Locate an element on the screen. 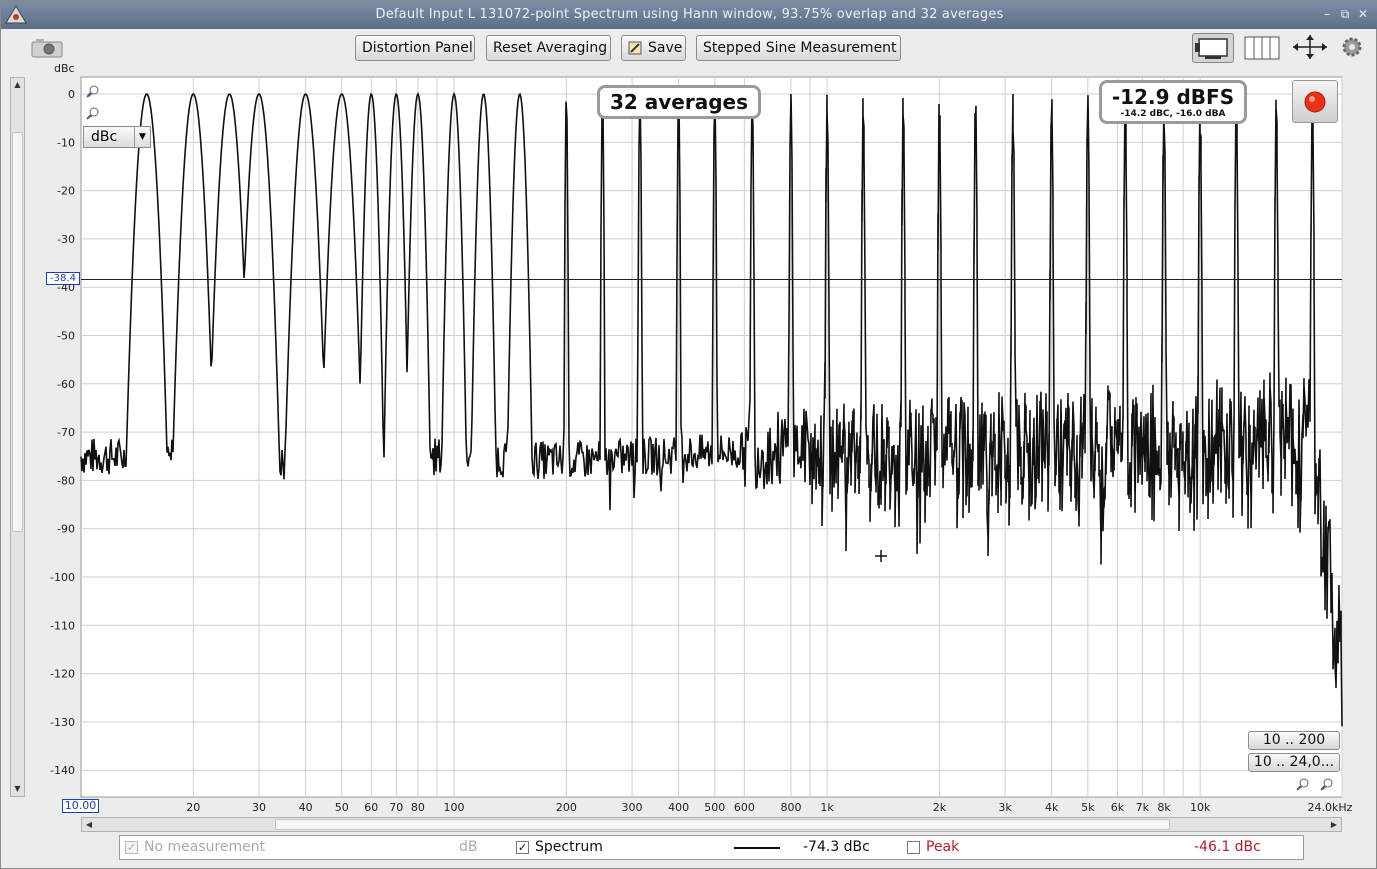 The image size is (1377, 869). unit-select-value: dBc is located at coordinates (104, 137).